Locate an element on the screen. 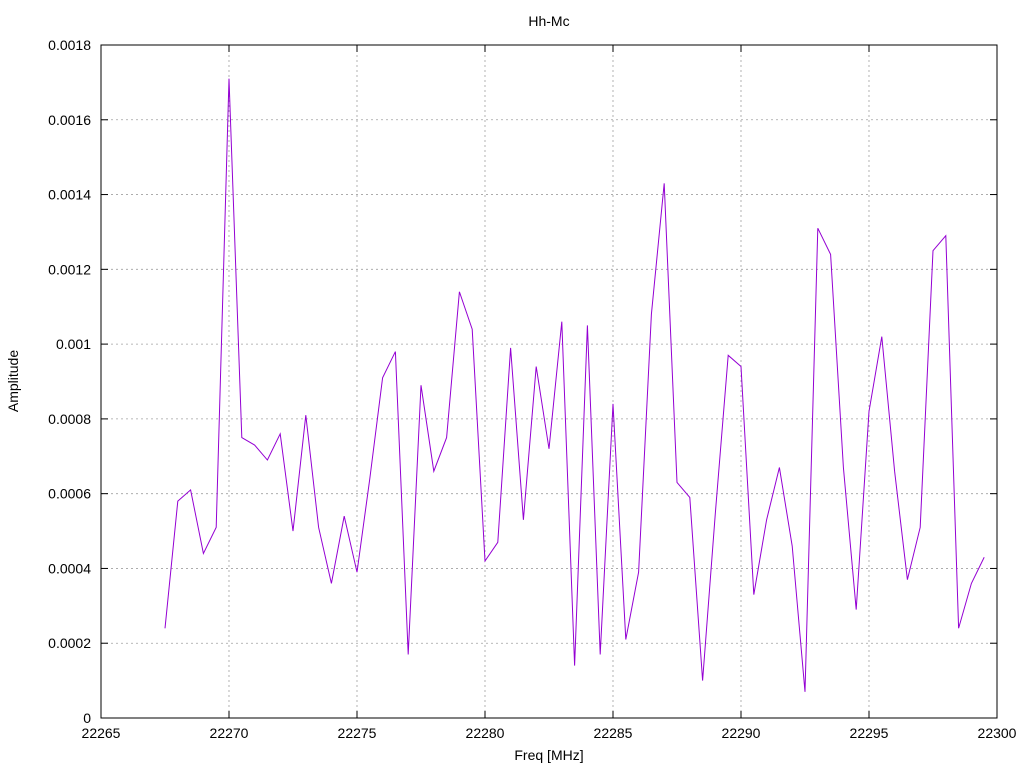  x-tick-label: 22280 is located at coordinates (485, 733).